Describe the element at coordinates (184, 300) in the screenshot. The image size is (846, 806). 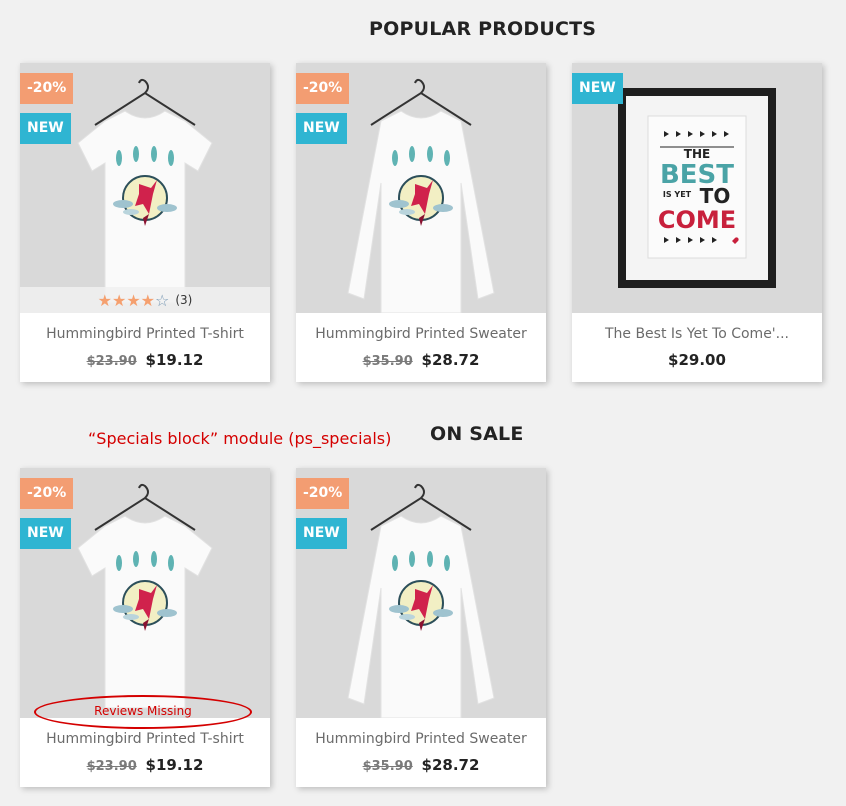
I see `review-count: (3)` at that location.